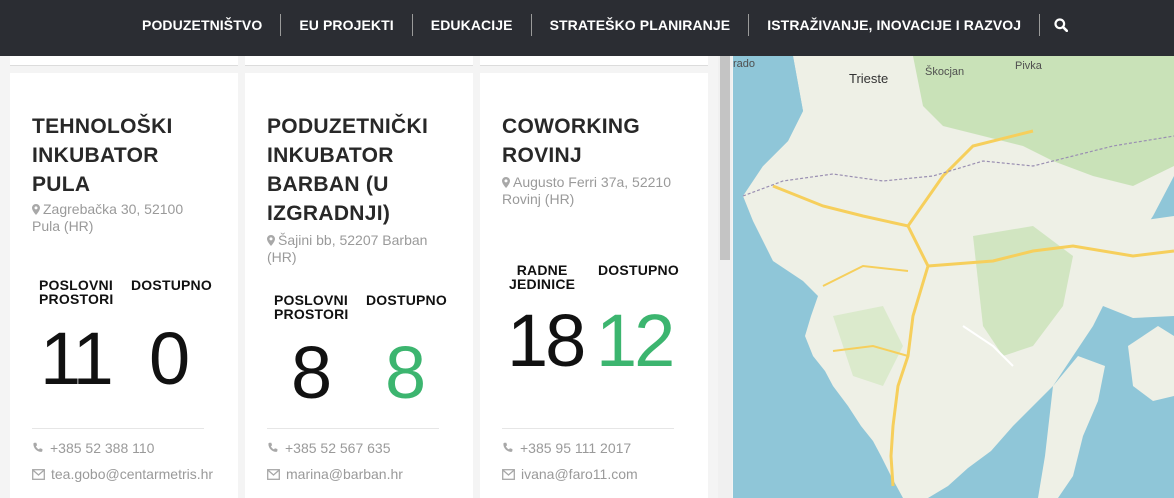 Image resolution: width=1174 pixels, height=498 pixels. What do you see at coordinates (405, 372) in the screenshot?
I see `stat-value-available: 8` at bounding box center [405, 372].